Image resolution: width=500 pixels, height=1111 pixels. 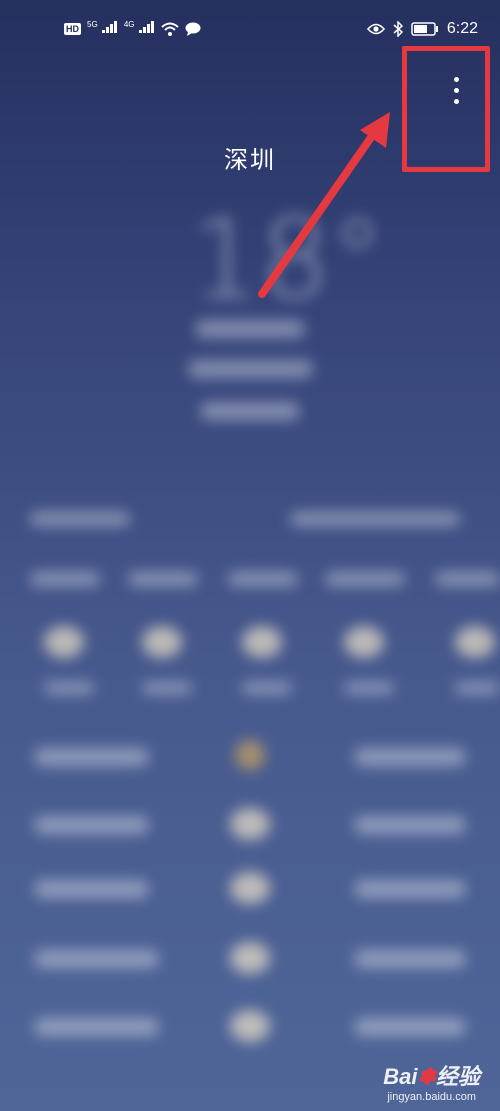 I want to click on hd-badge: HD, so click(x=72, y=28).